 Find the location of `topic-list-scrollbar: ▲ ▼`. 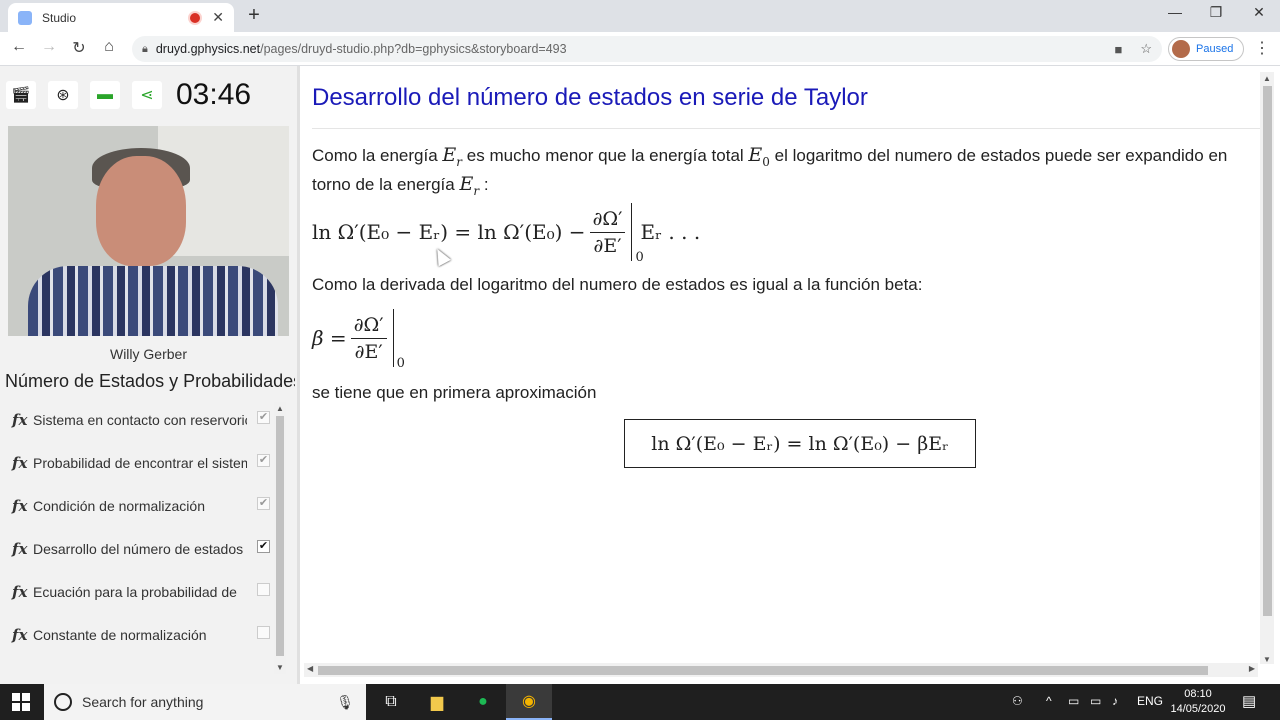

topic-list-scrollbar: ▲ ▼ is located at coordinates (280, 538).